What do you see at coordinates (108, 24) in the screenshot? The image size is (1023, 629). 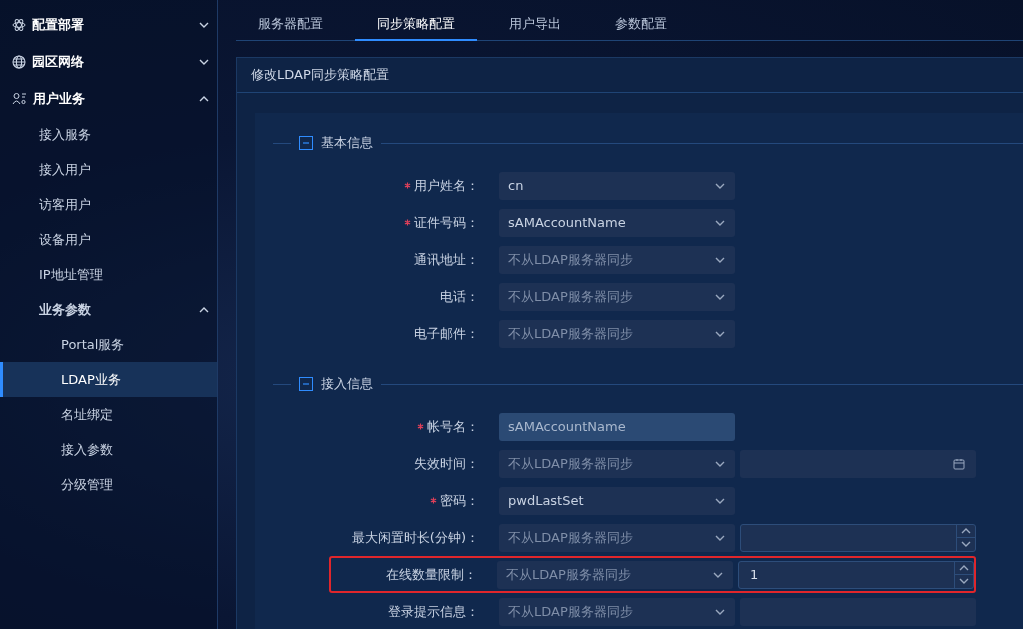 I see `nav-group: 配置部署` at bounding box center [108, 24].